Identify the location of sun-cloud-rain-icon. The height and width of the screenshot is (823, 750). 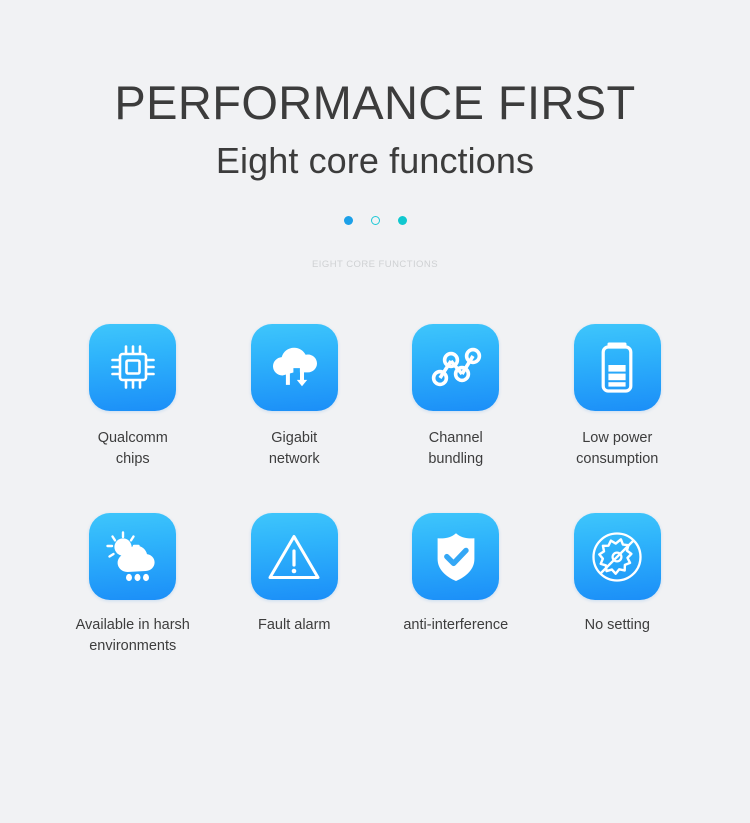
(133, 557).